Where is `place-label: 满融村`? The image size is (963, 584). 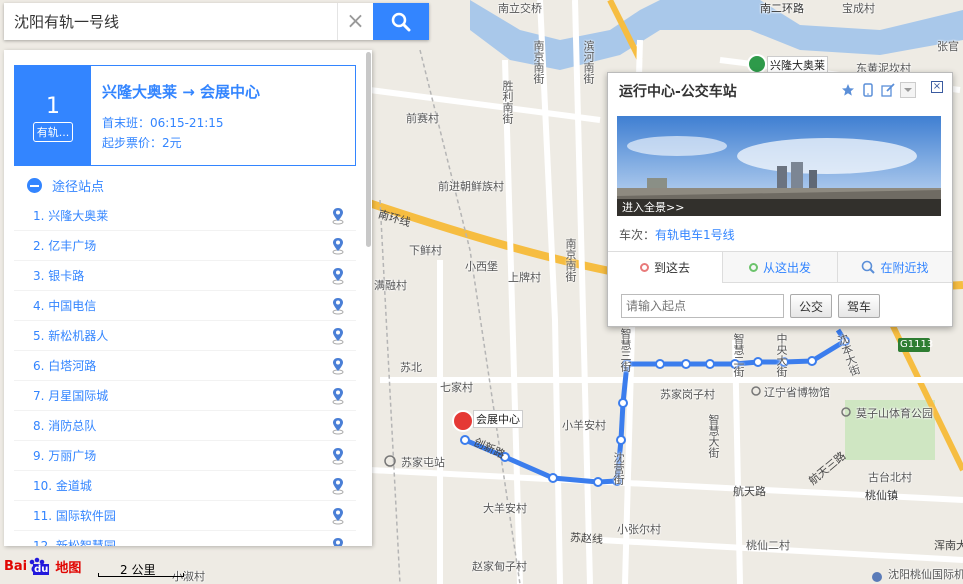
place-label: 满融村 is located at coordinates (390, 285).